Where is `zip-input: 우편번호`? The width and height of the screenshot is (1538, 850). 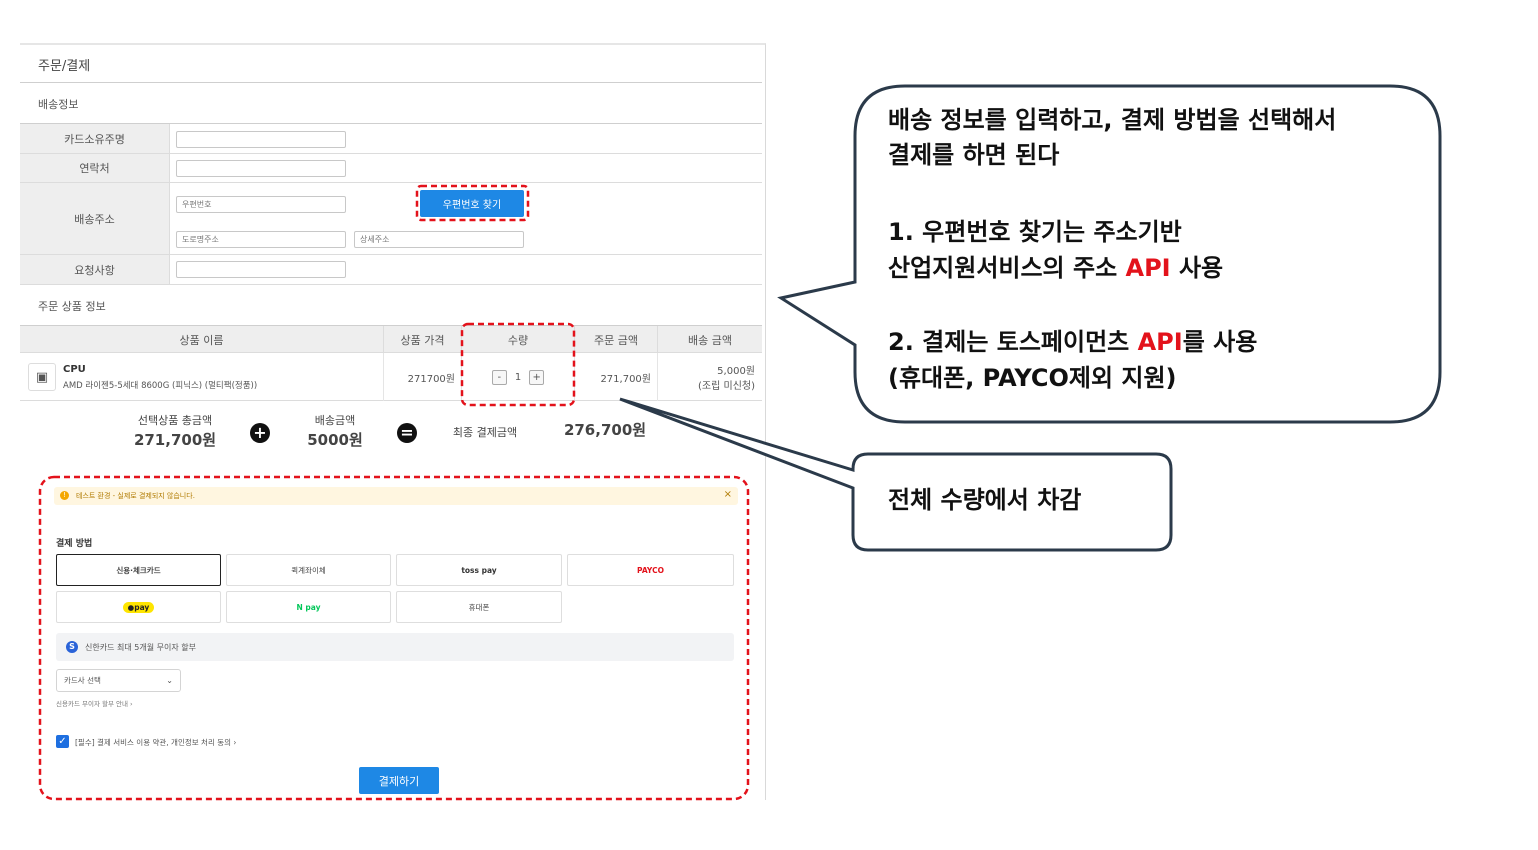
zip-input: 우편번호 is located at coordinates (261, 204).